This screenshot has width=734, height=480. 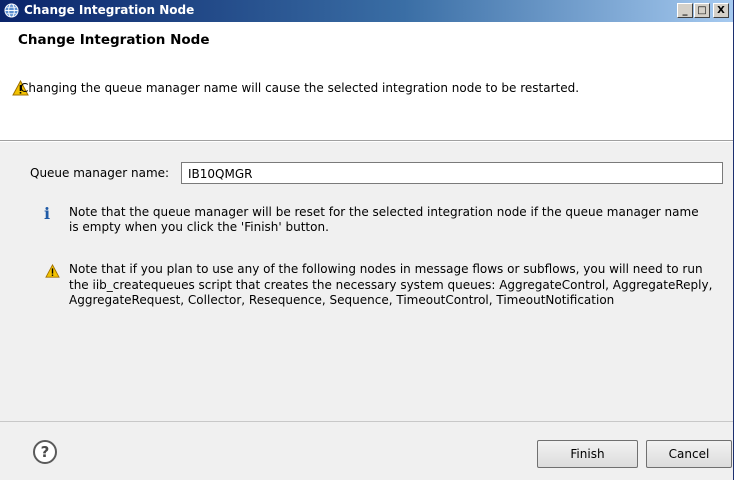 What do you see at coordinates (587, 454) in the screenshot?
I see `finish-button: Finish` at bounding box center [587, 454].